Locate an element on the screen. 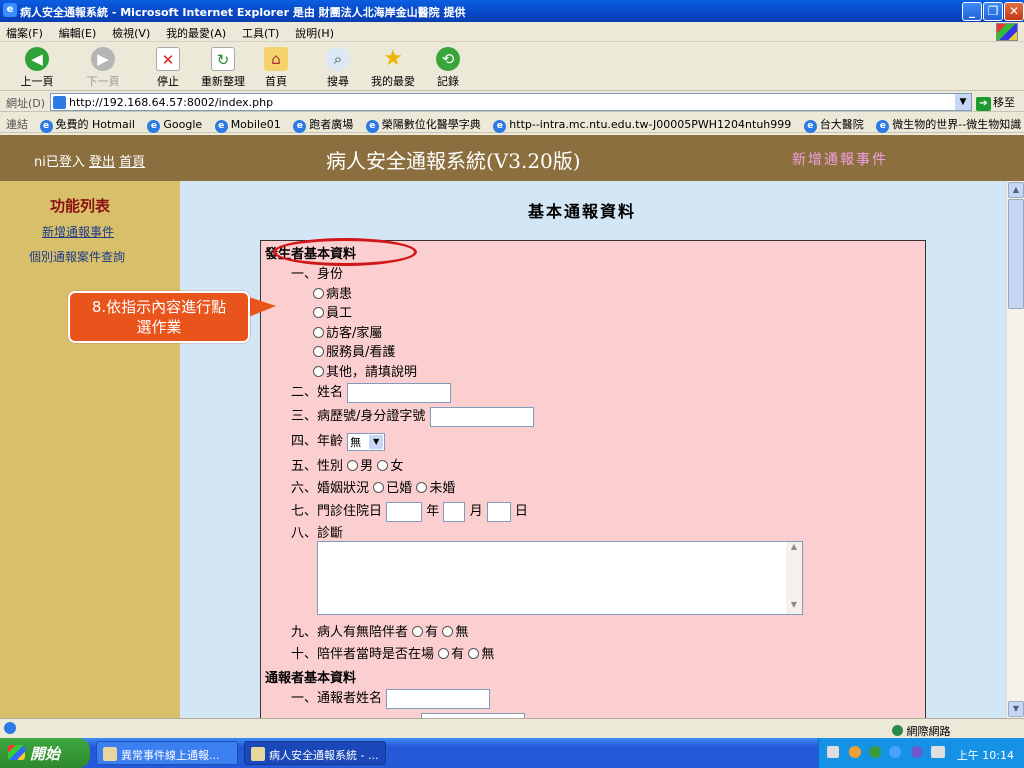 The image size is (1024, 768). textarea-scrollbar: ▲ ▼ is located at coordinates (794, 578).